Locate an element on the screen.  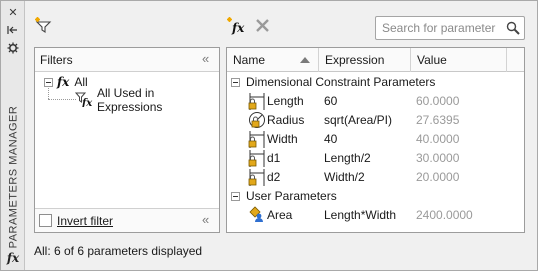
invert-filter-checkbox is located at coordinates (45, 220).